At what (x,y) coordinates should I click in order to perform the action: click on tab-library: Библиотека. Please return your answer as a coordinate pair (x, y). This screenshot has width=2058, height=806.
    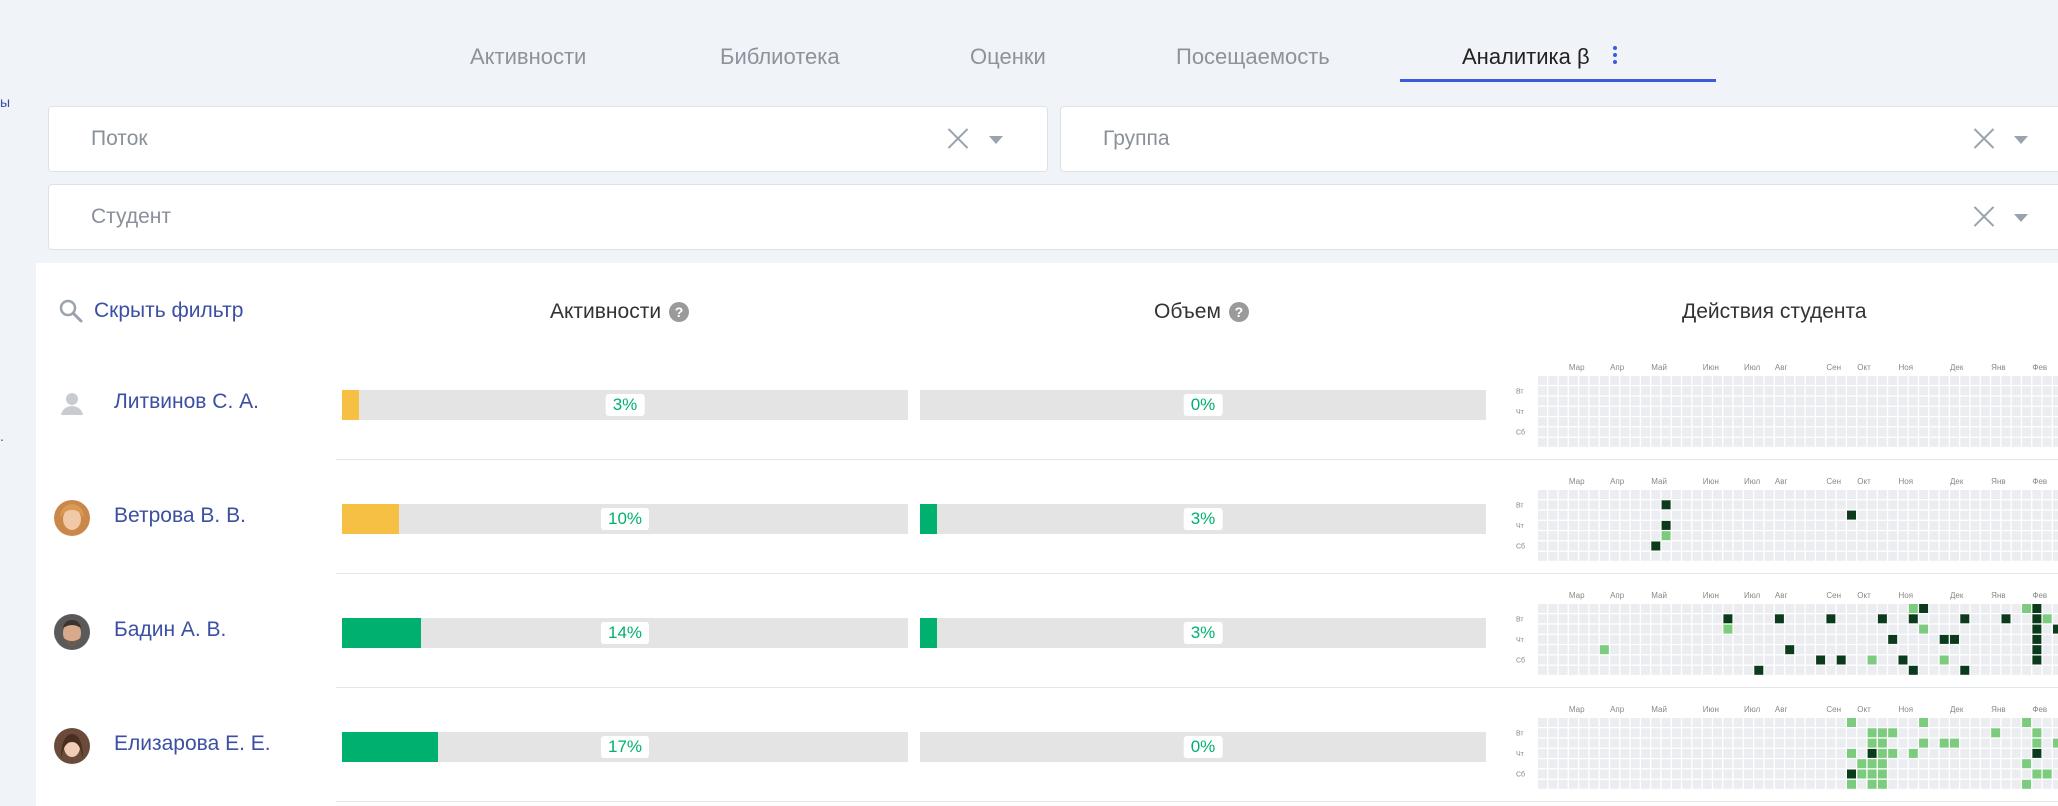
    Looking at the image, I should click on (780, 57).